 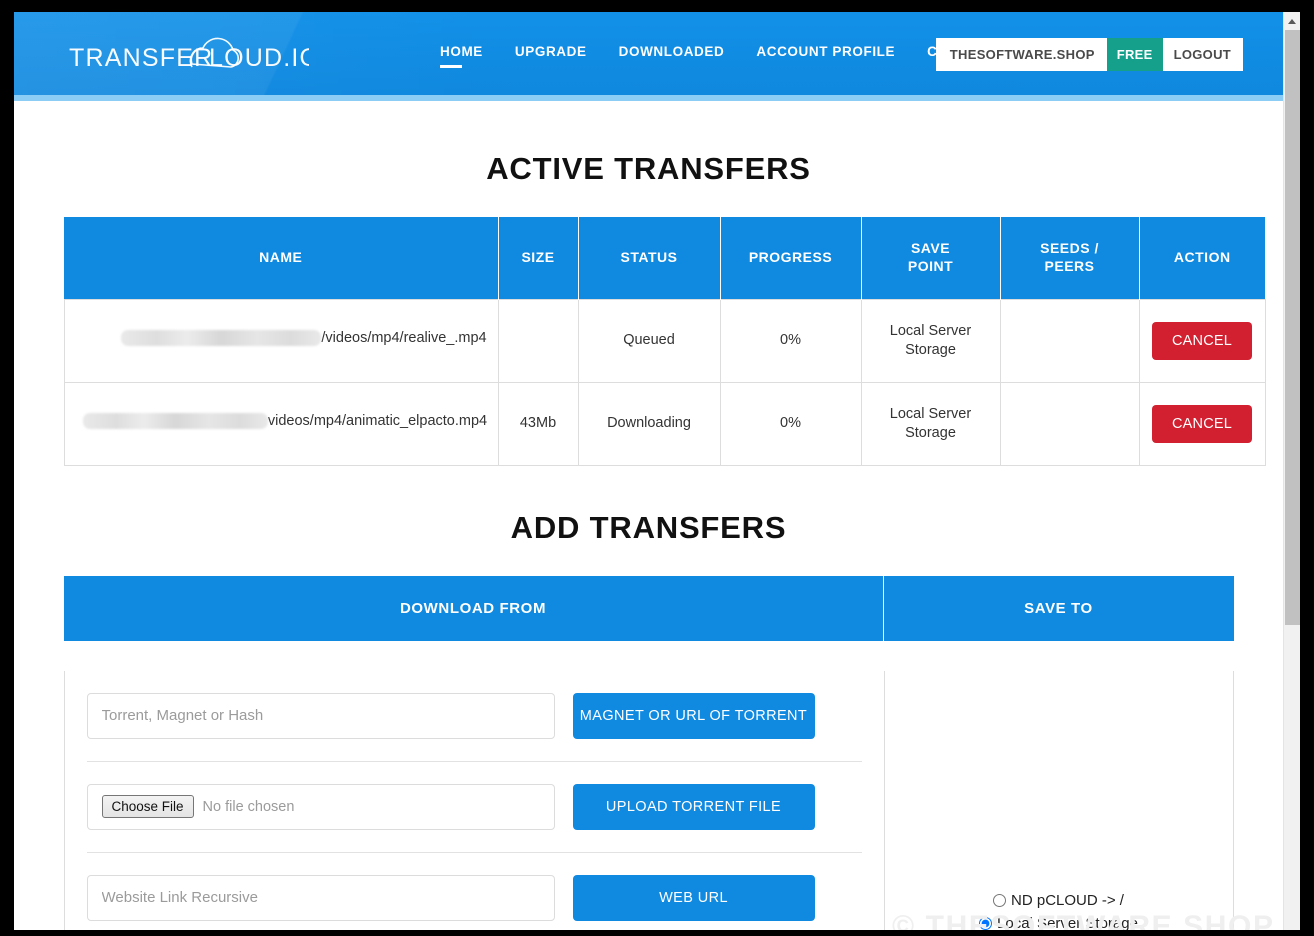 I want to click on save-option-local-radio, so click(x=986, y=923).